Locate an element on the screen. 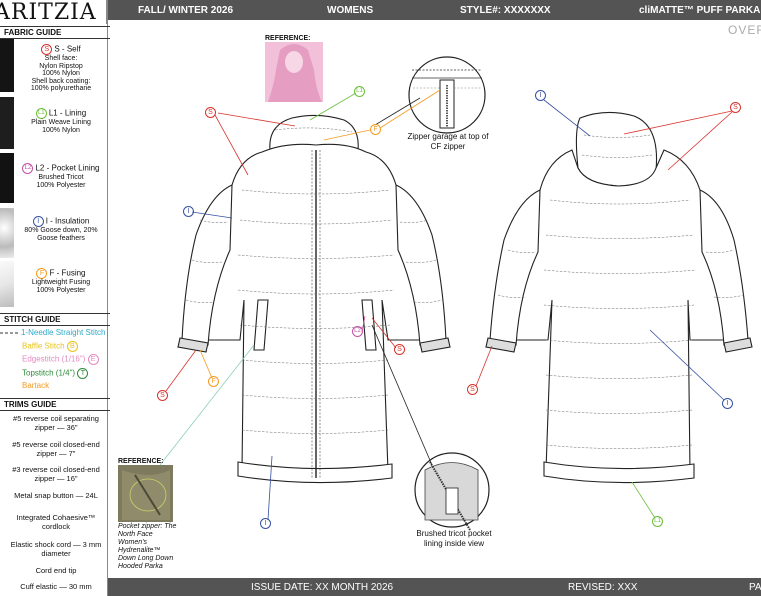  pocket-lining-note: Brushed tricot pocket lining inside view is located at coordinates (454, 538).